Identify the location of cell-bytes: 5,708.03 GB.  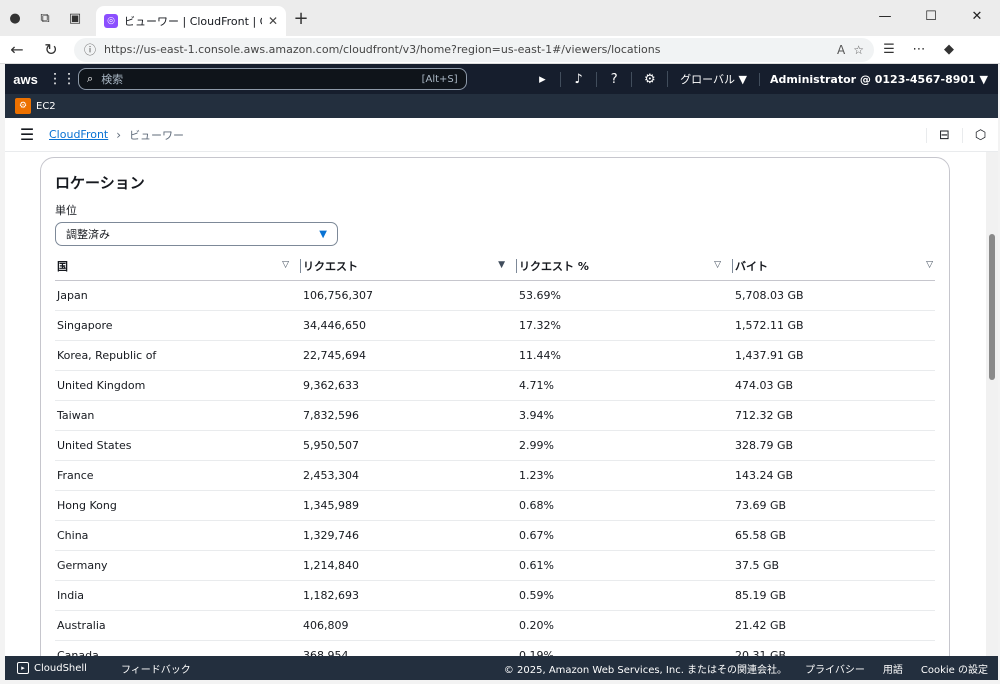
(834, 295).